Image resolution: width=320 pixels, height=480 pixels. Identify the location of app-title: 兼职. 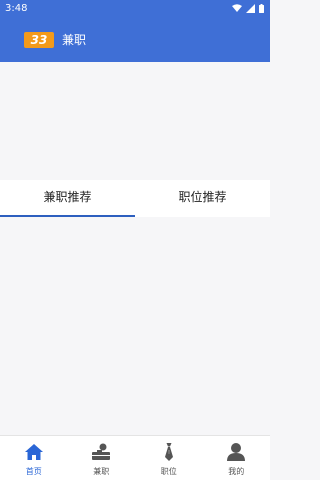
(74, 40).